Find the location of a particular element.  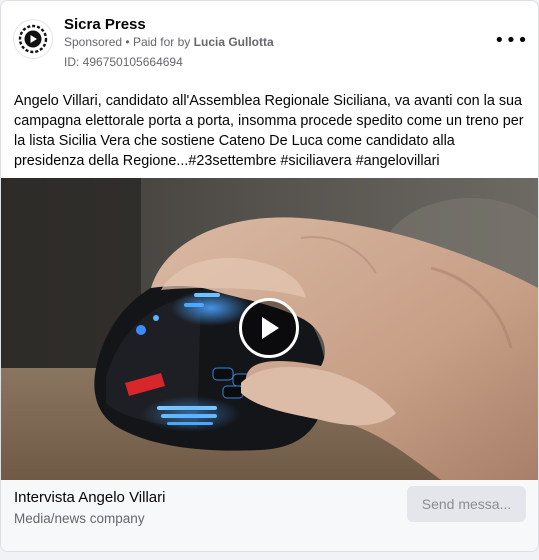

payer-name: Lucia Gullotta is located at coordinates (234, 42).